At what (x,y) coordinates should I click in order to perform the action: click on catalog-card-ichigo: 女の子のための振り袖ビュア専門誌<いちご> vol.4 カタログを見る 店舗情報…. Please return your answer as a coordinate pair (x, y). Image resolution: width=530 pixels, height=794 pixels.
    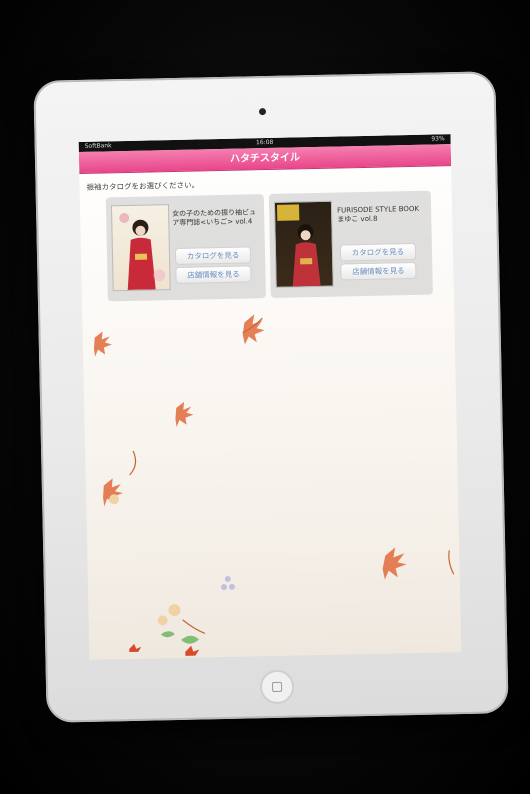
    Looking at the image, I should click on (185, 248).